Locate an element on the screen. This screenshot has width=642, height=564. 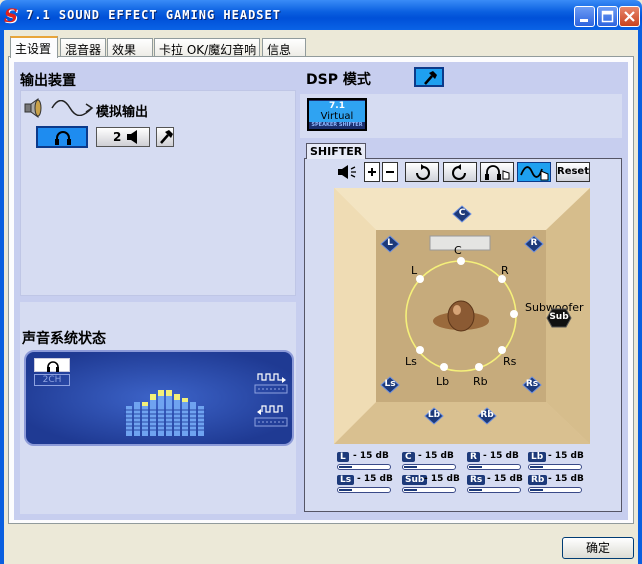
level-control-l: L - 15 dB is located at coordinates (367, 461).